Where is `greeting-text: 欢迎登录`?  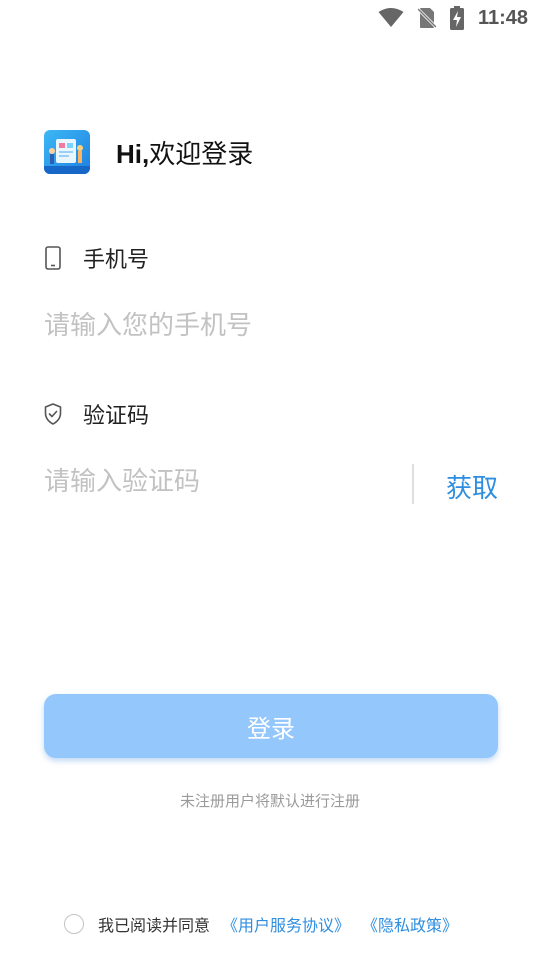 greeting-text: 欢迎登录 is located at coordinates (201, 155).